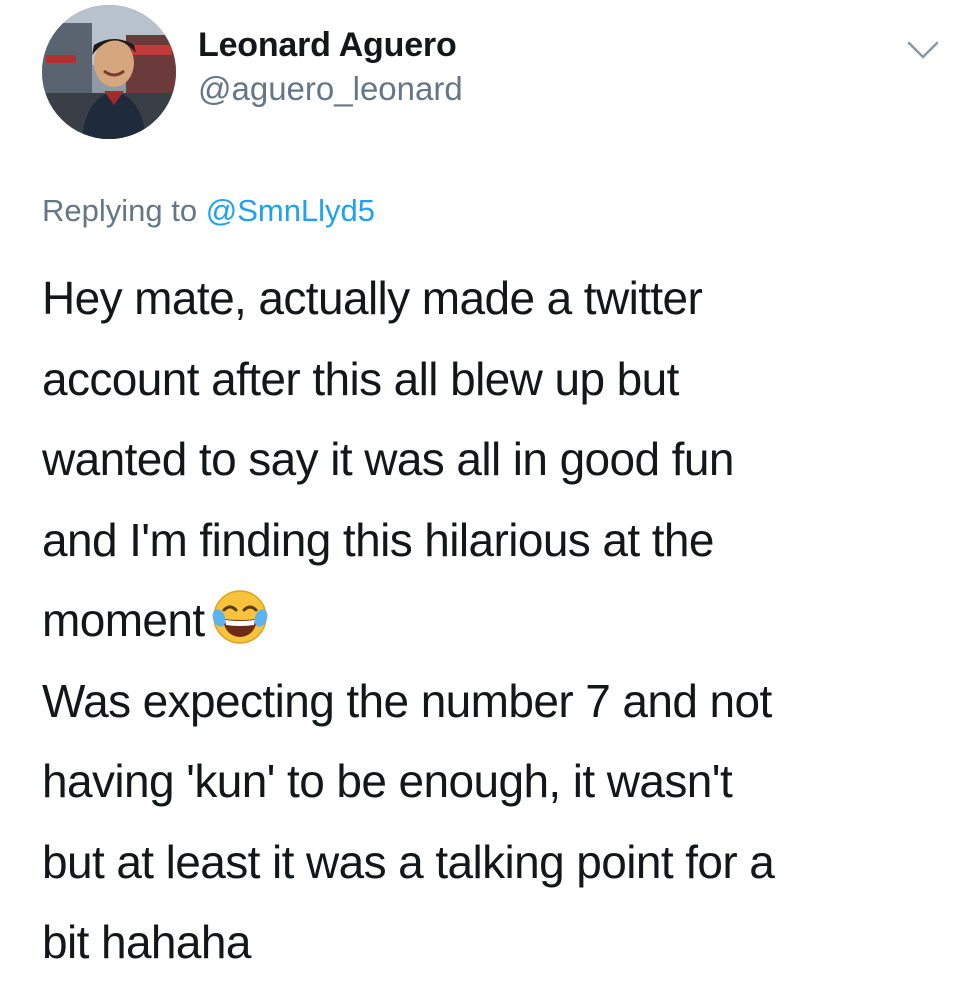 The height and width of the screenshot is (983, 976). I want to click on display-name: Leonard Aguero, so click(330, 45).